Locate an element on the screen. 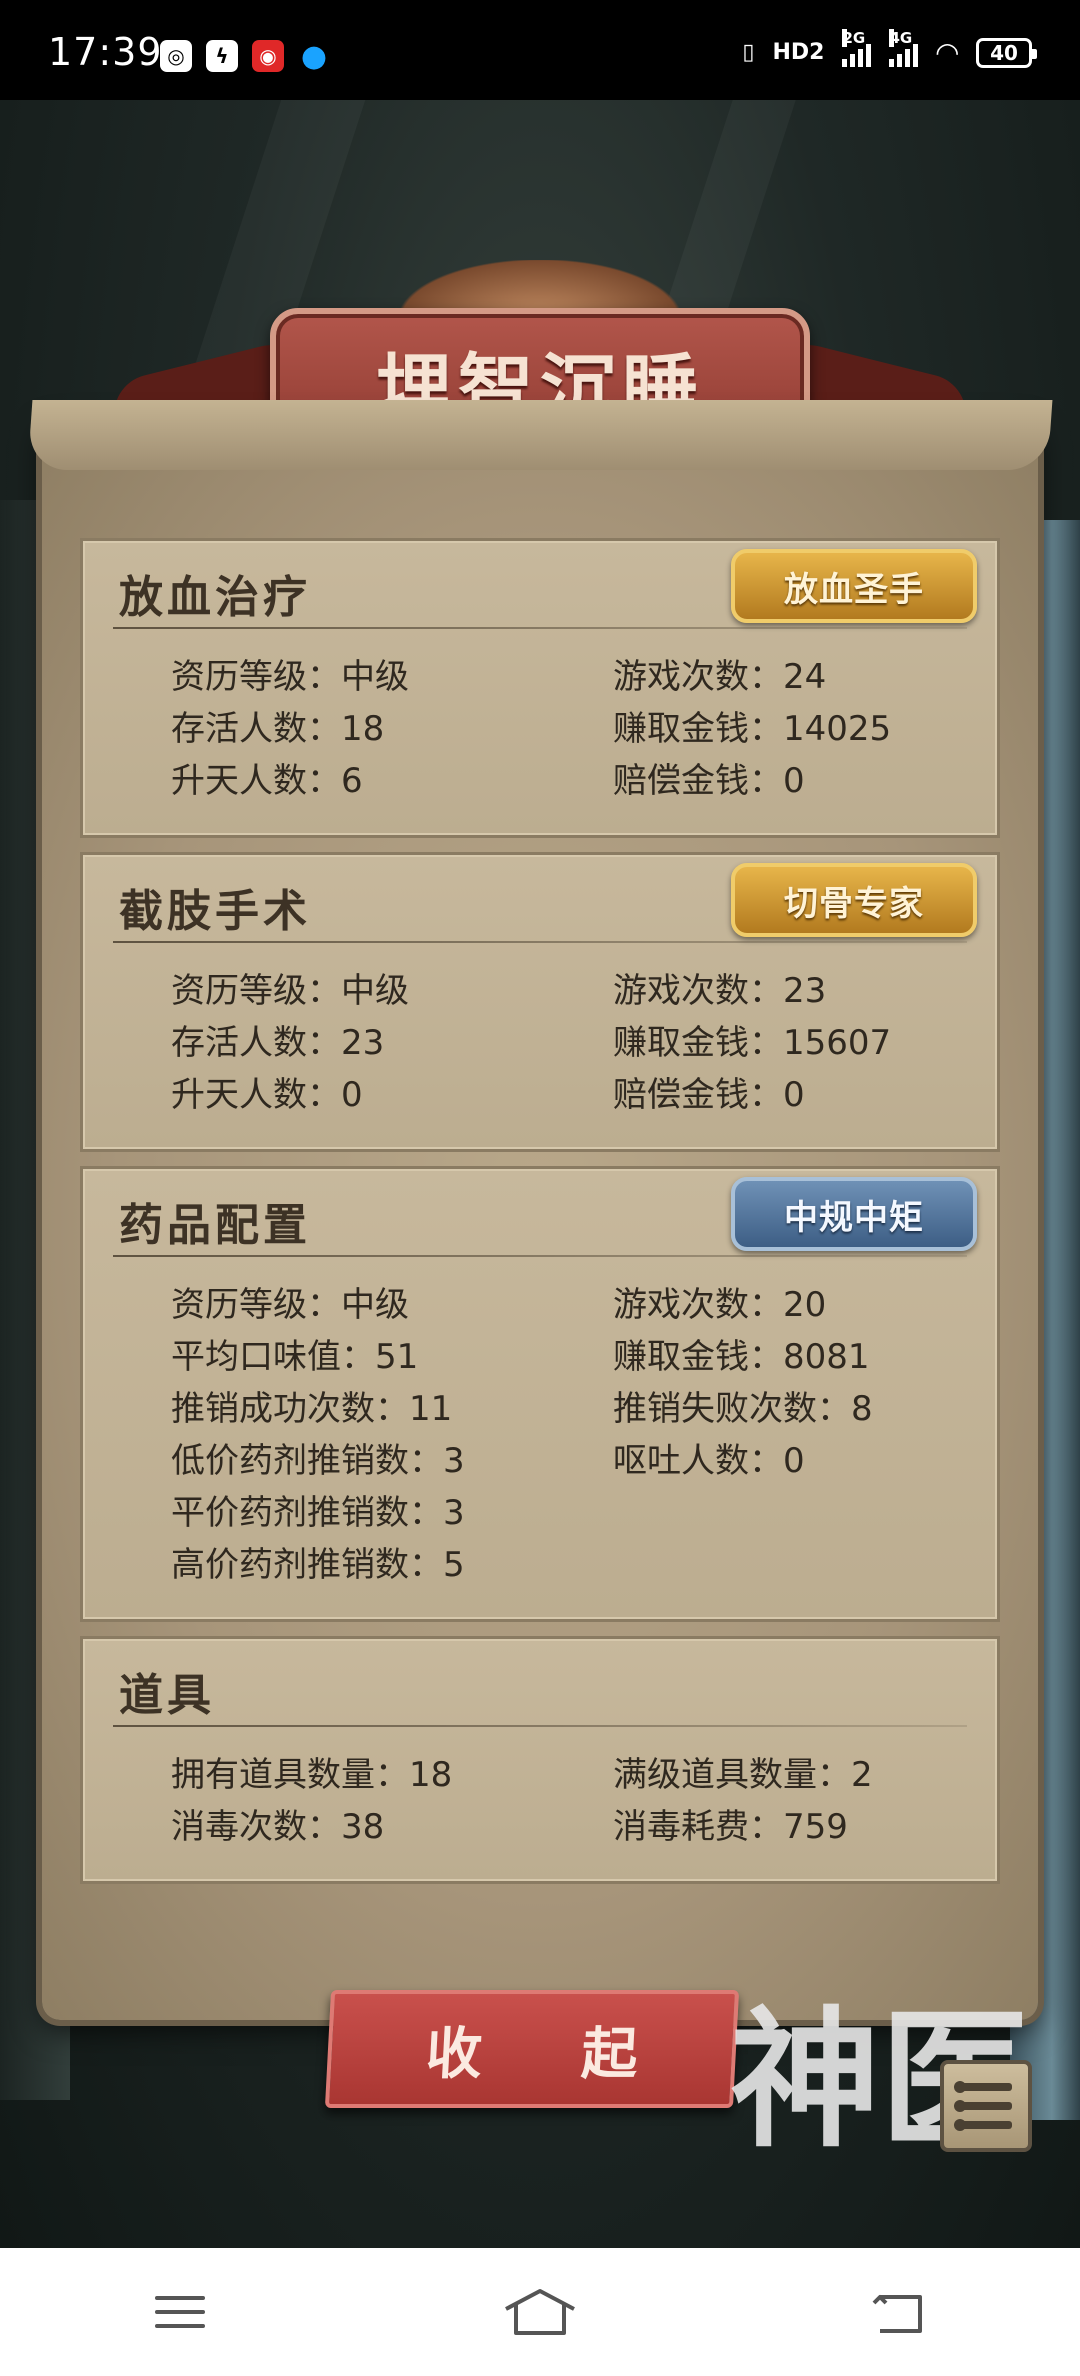 The height and width of the screenshot is (2376, 1080). system-nav-bar is located at coordinates (540, 2312).